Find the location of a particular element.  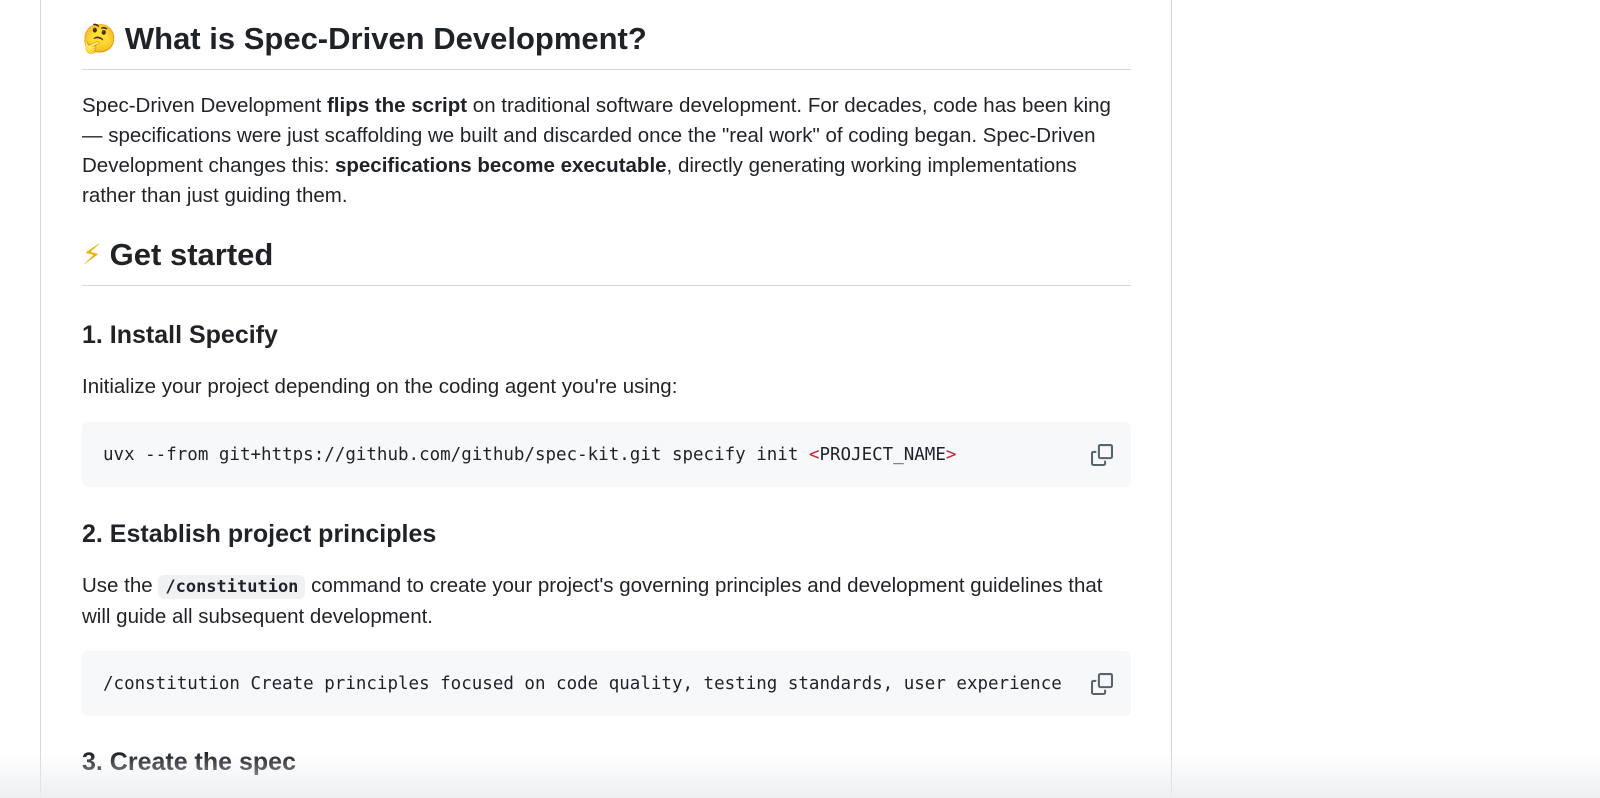

code-arg: PROJECT_NAME is located at coordinates (882, 454).